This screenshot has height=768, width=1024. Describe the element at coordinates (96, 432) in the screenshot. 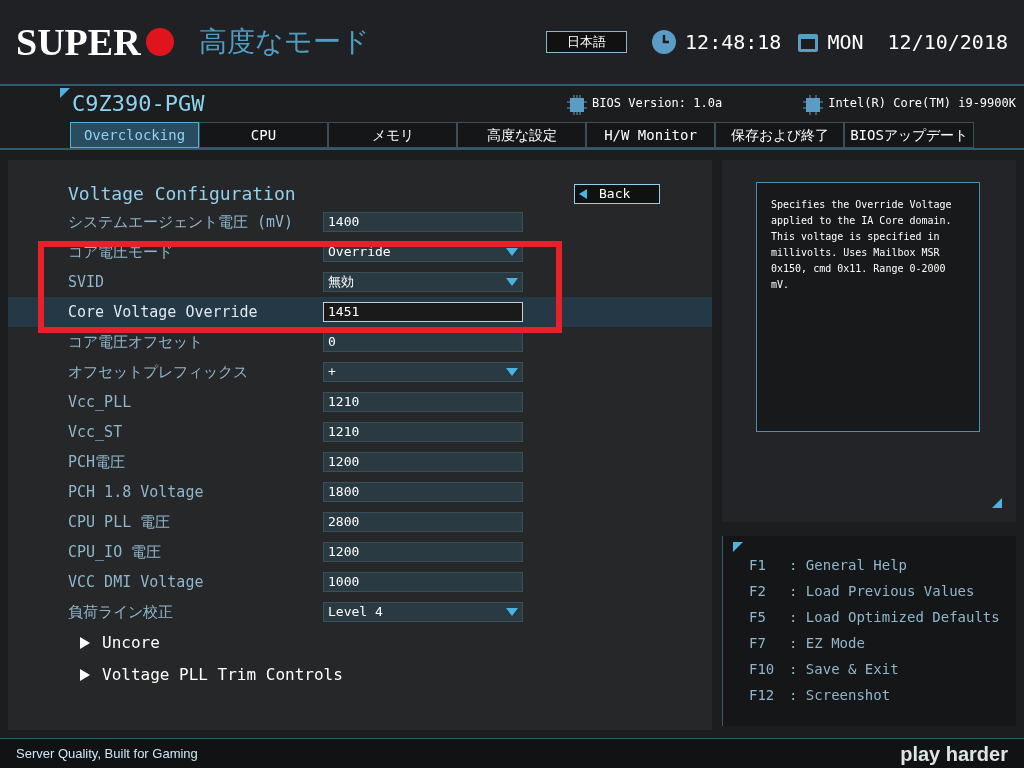

I see `setting-label: Vcc_ST` at that location.